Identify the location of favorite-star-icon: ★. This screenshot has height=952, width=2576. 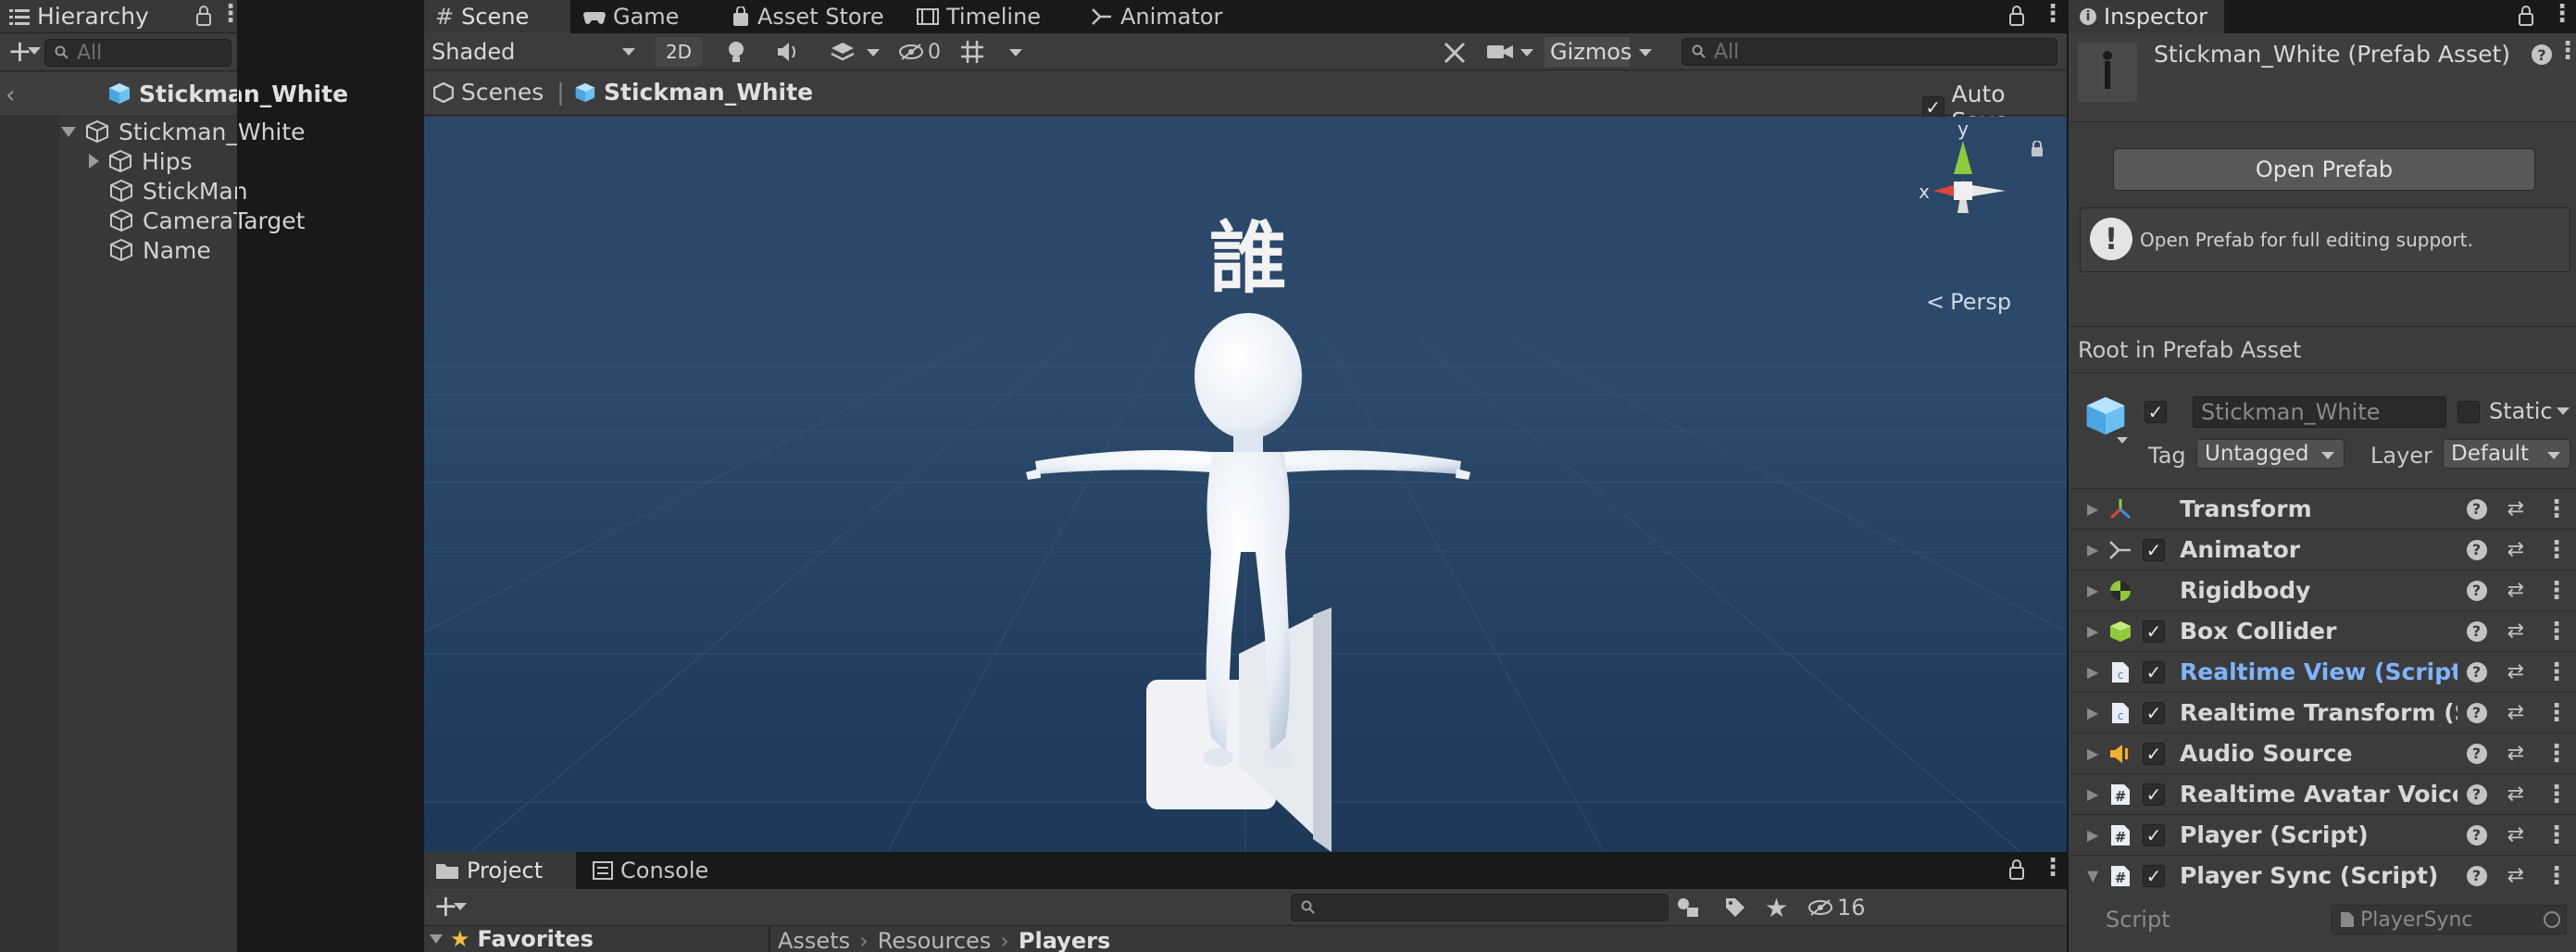
(1777, 908).